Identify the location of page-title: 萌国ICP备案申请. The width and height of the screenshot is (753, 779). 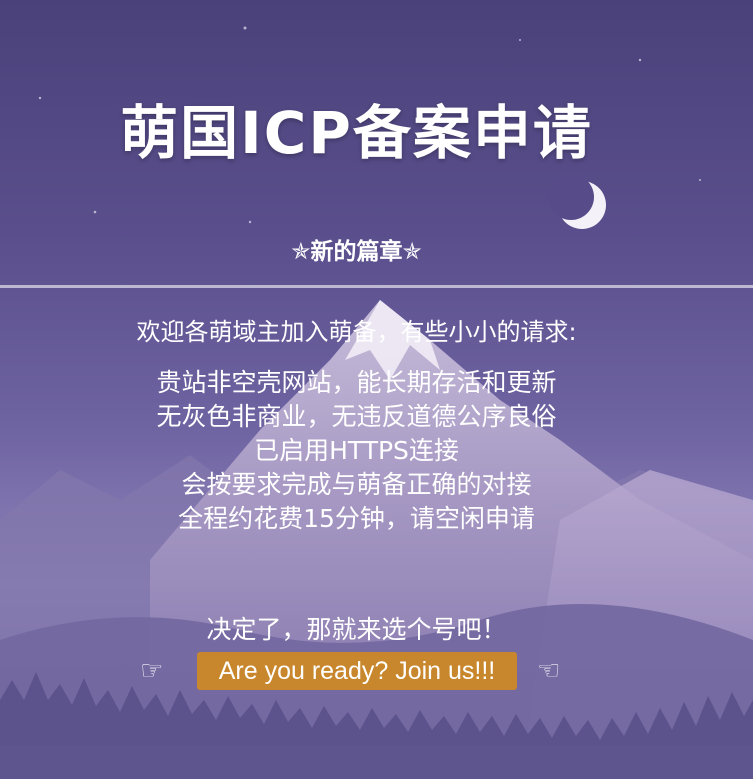
(356, 133).